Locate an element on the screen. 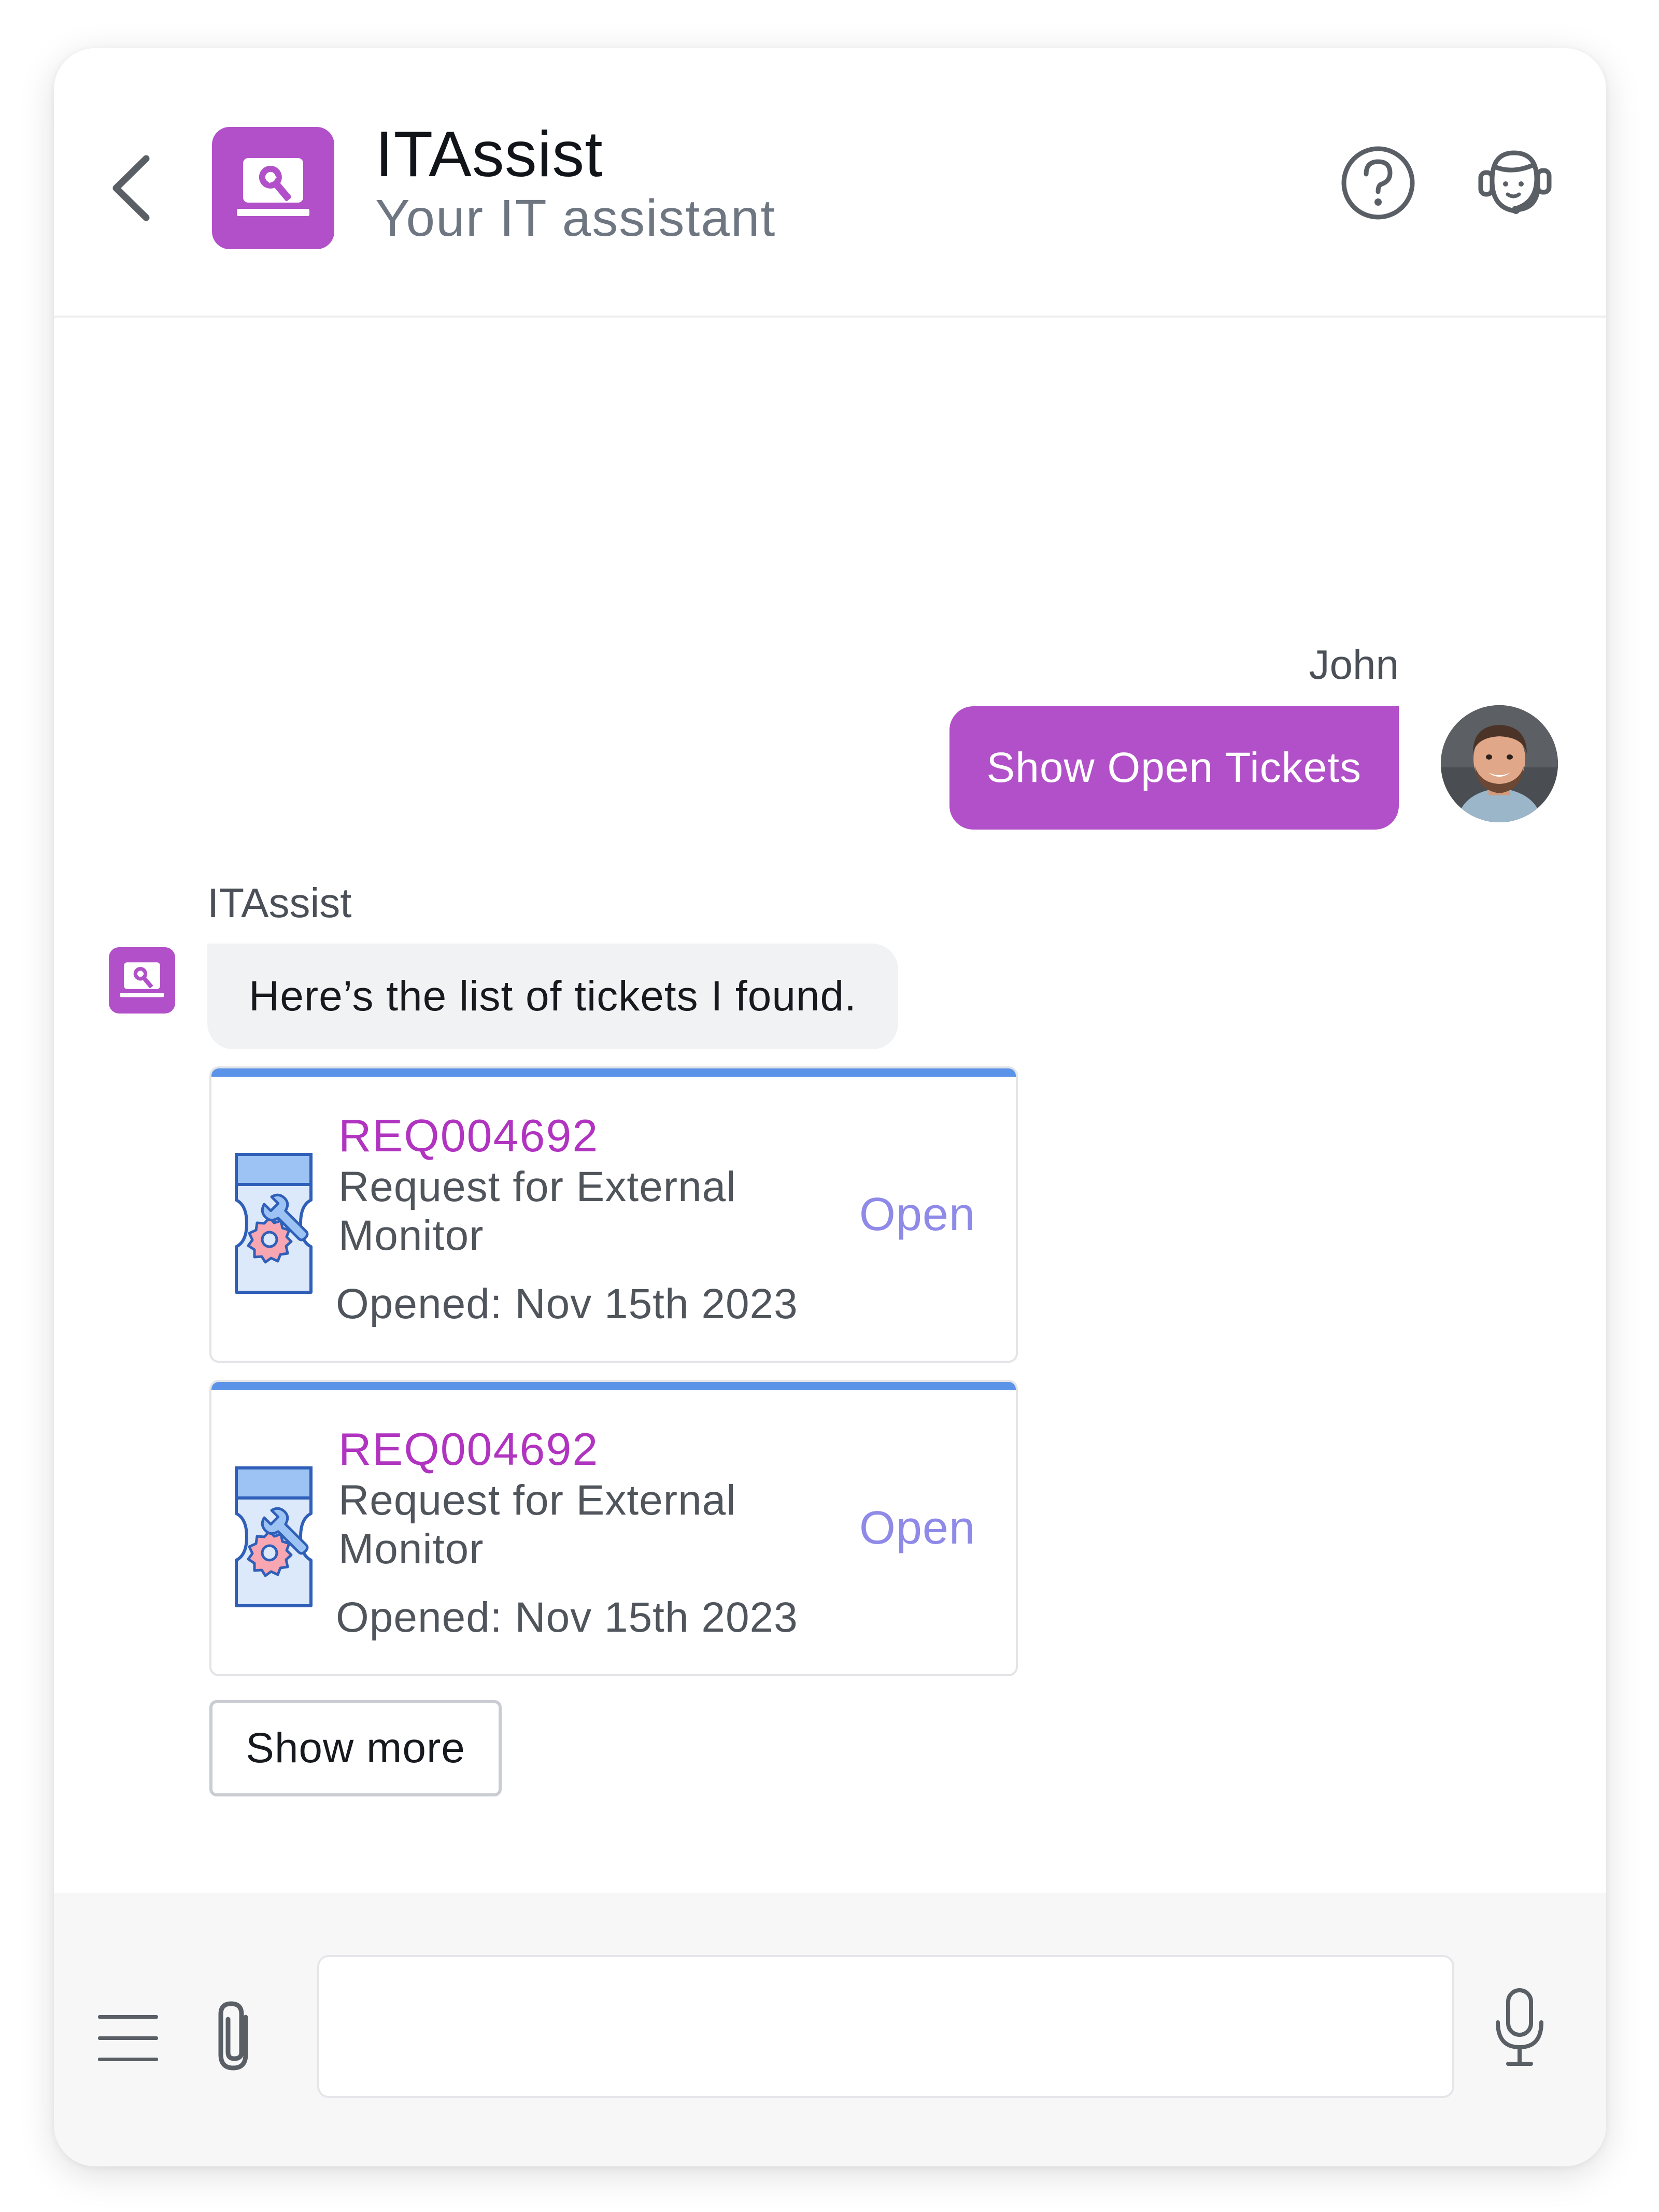  menu-button is located at coordinates (129, 2038).